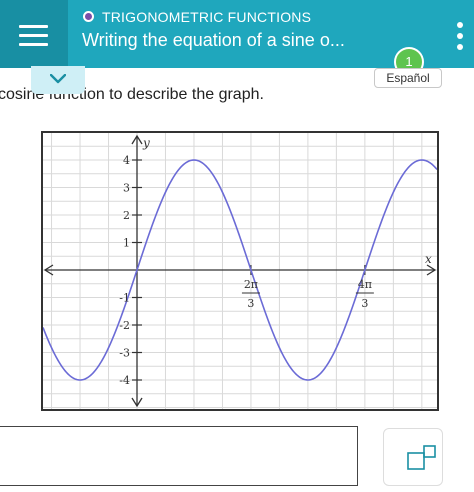 Image resolution: width=474 pixels, height=492 pixels. I want to click on menu-button, so click(34, 34).